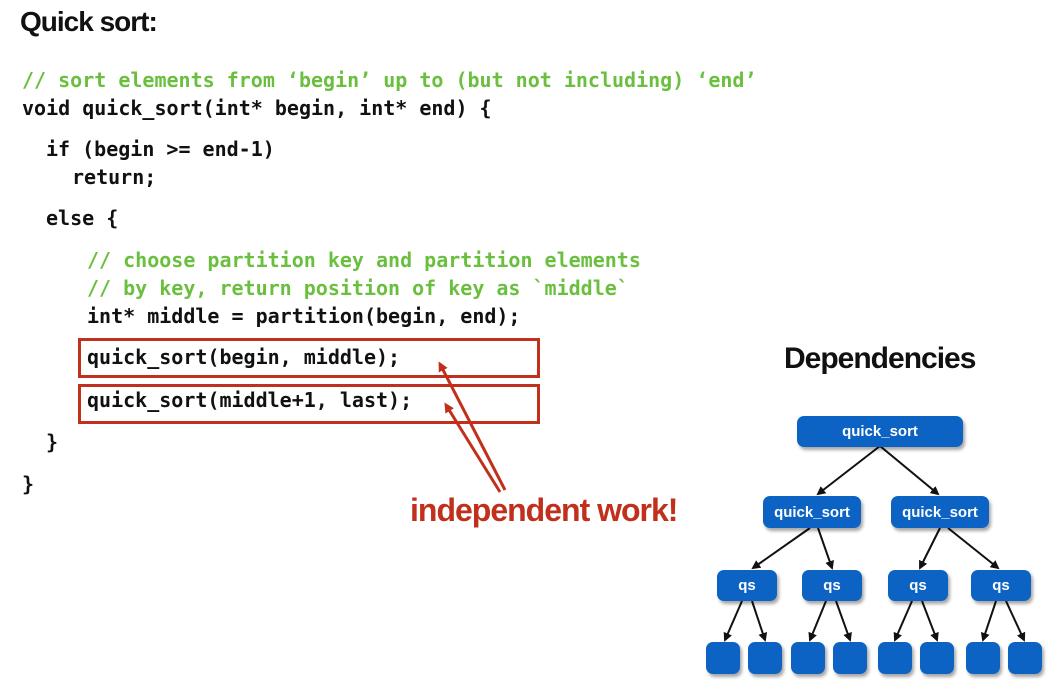 Image resolution: width=1061 pixels, height=685 pixels. Describe the element at coordinates (880, 431) in the screenshot. I see `tree-root-node: quick_sort` at that location.